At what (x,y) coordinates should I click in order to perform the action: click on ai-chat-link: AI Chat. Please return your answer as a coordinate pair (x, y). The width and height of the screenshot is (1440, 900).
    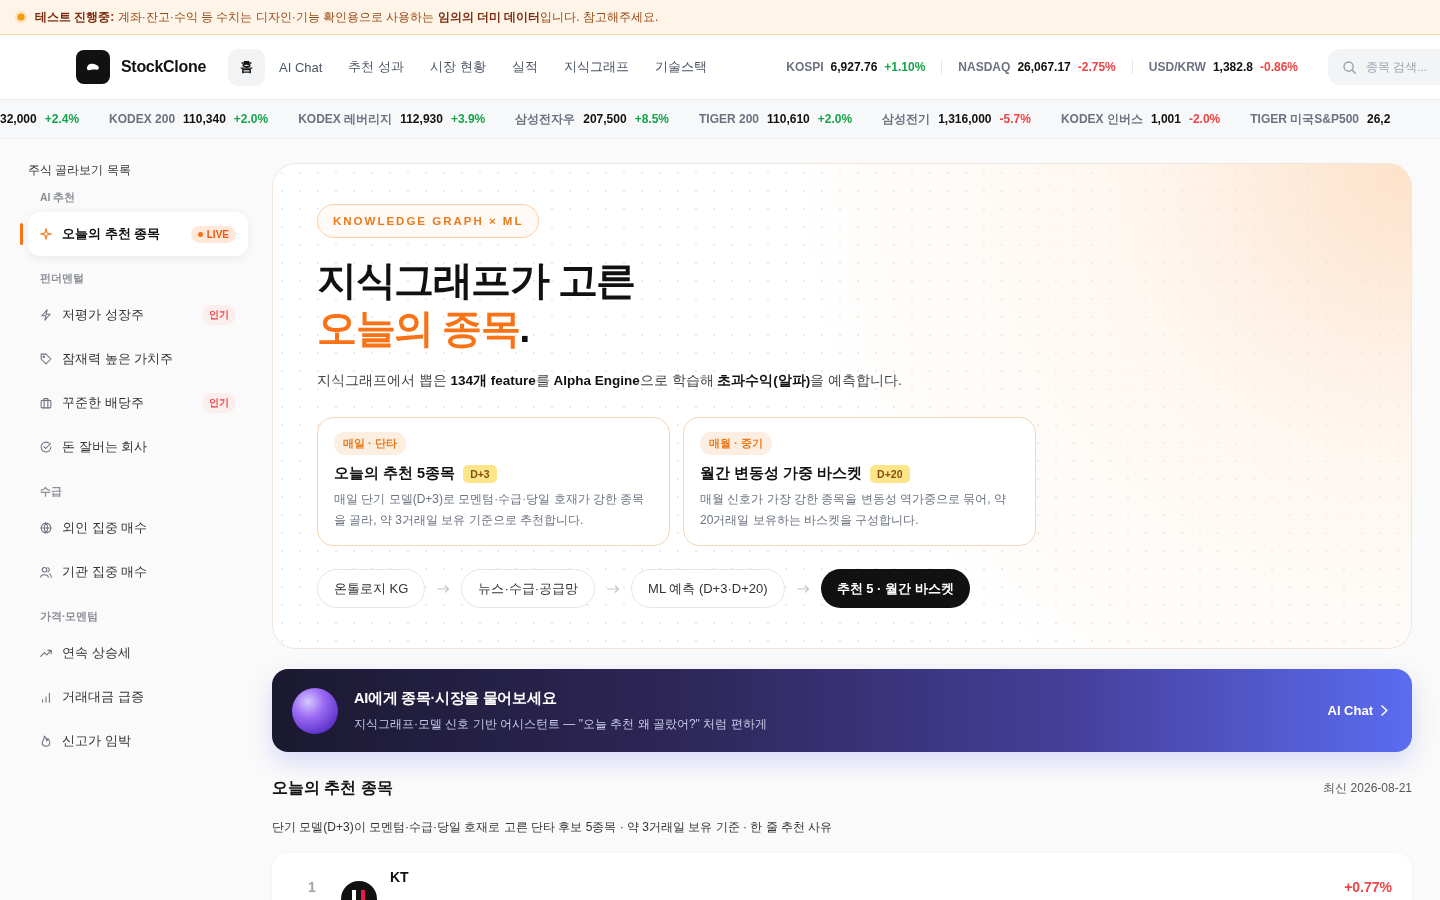
    Looking at the image, I should click on (1357, 710).